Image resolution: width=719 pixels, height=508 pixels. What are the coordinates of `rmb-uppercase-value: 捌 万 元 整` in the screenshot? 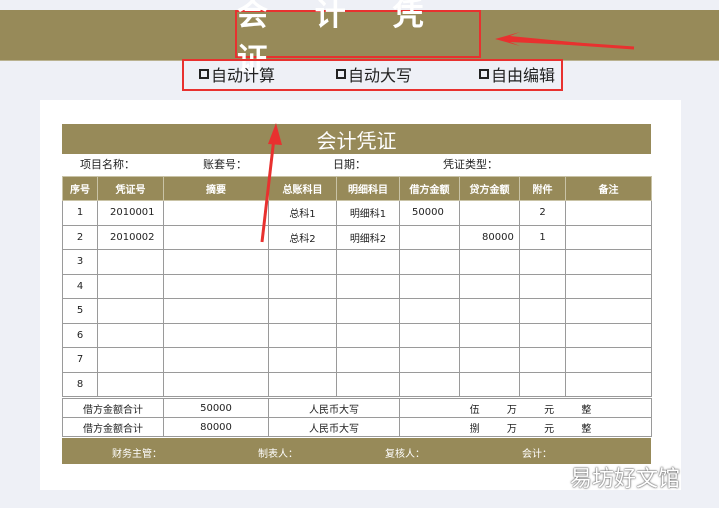 It's located at (525, 427).